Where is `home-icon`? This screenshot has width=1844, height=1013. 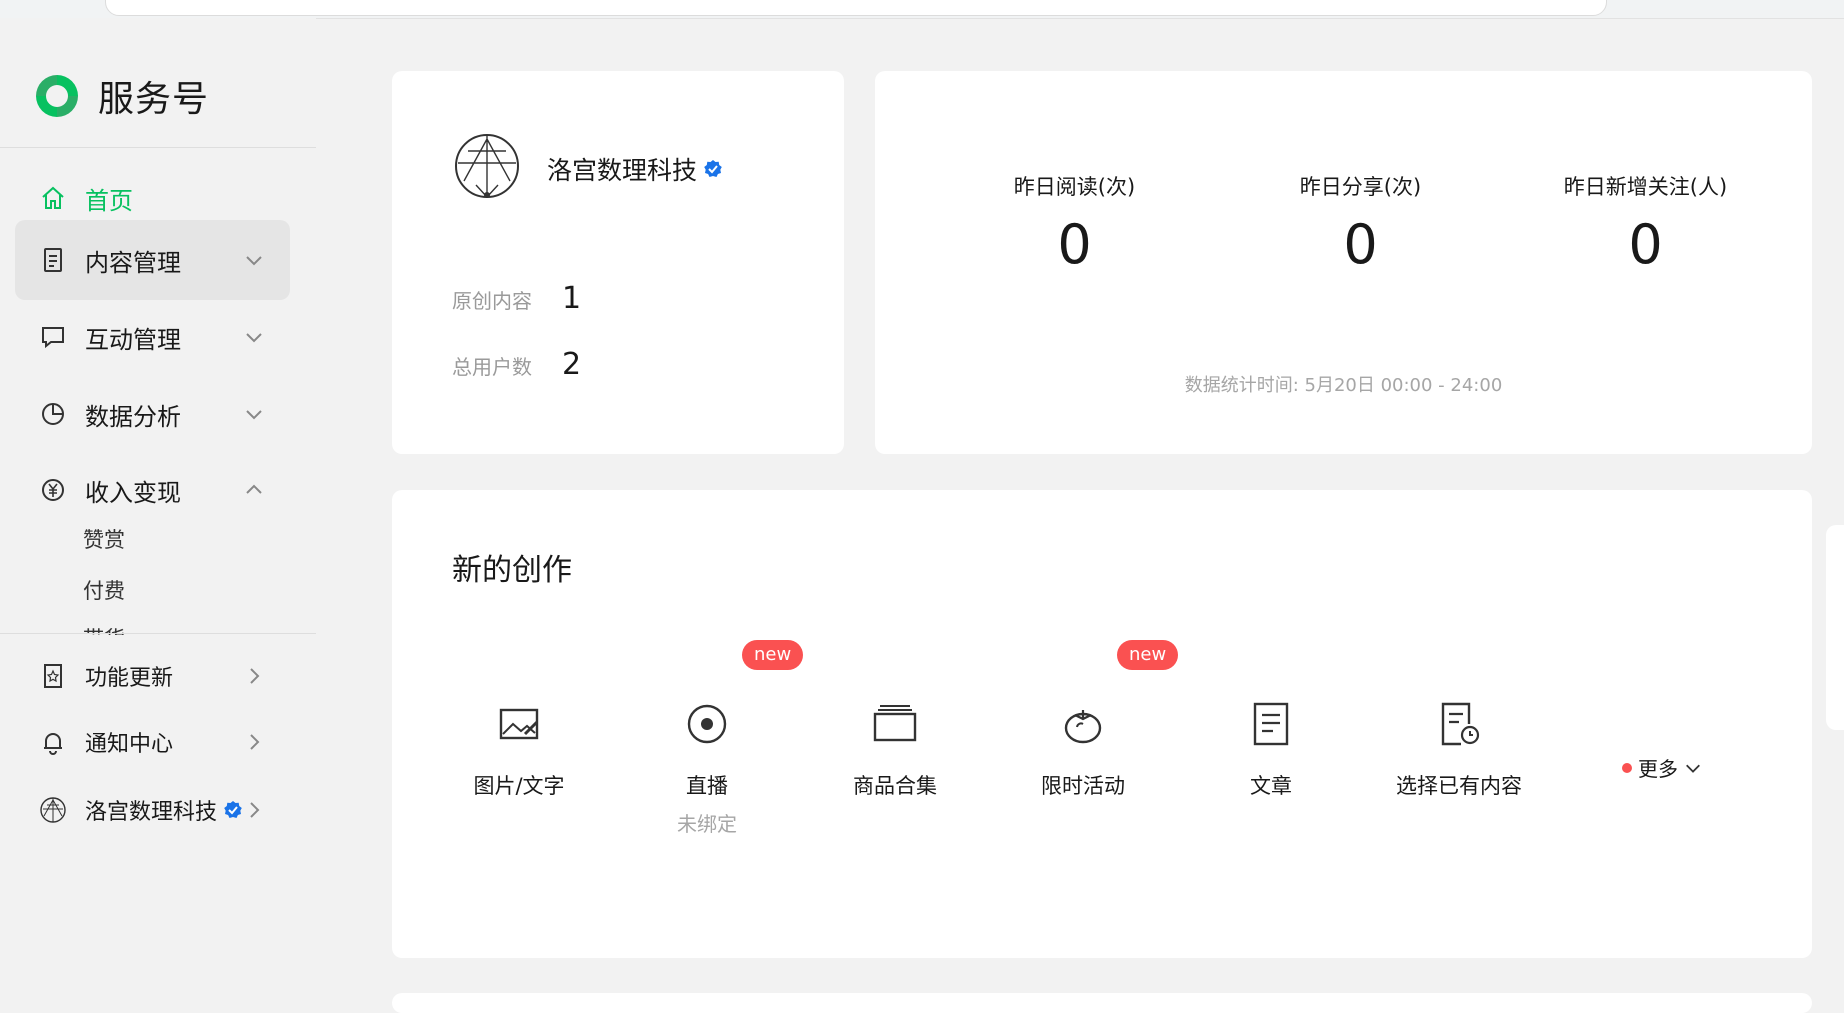 home-icon is located at coordinates (53, 197).